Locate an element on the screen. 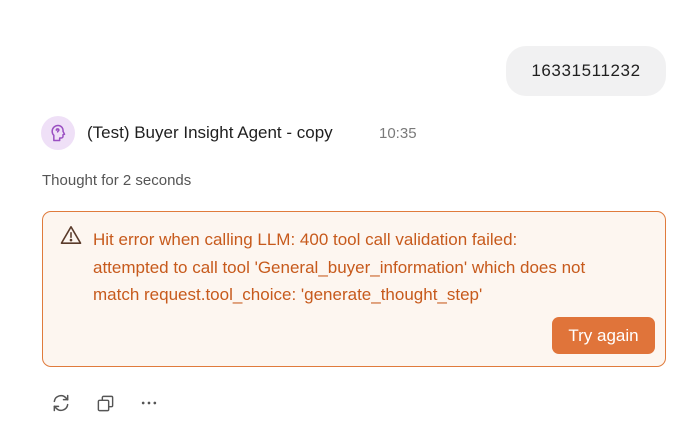 This screenshot has height=433, width=690. copy-icon is located at coordinates (105, 403).